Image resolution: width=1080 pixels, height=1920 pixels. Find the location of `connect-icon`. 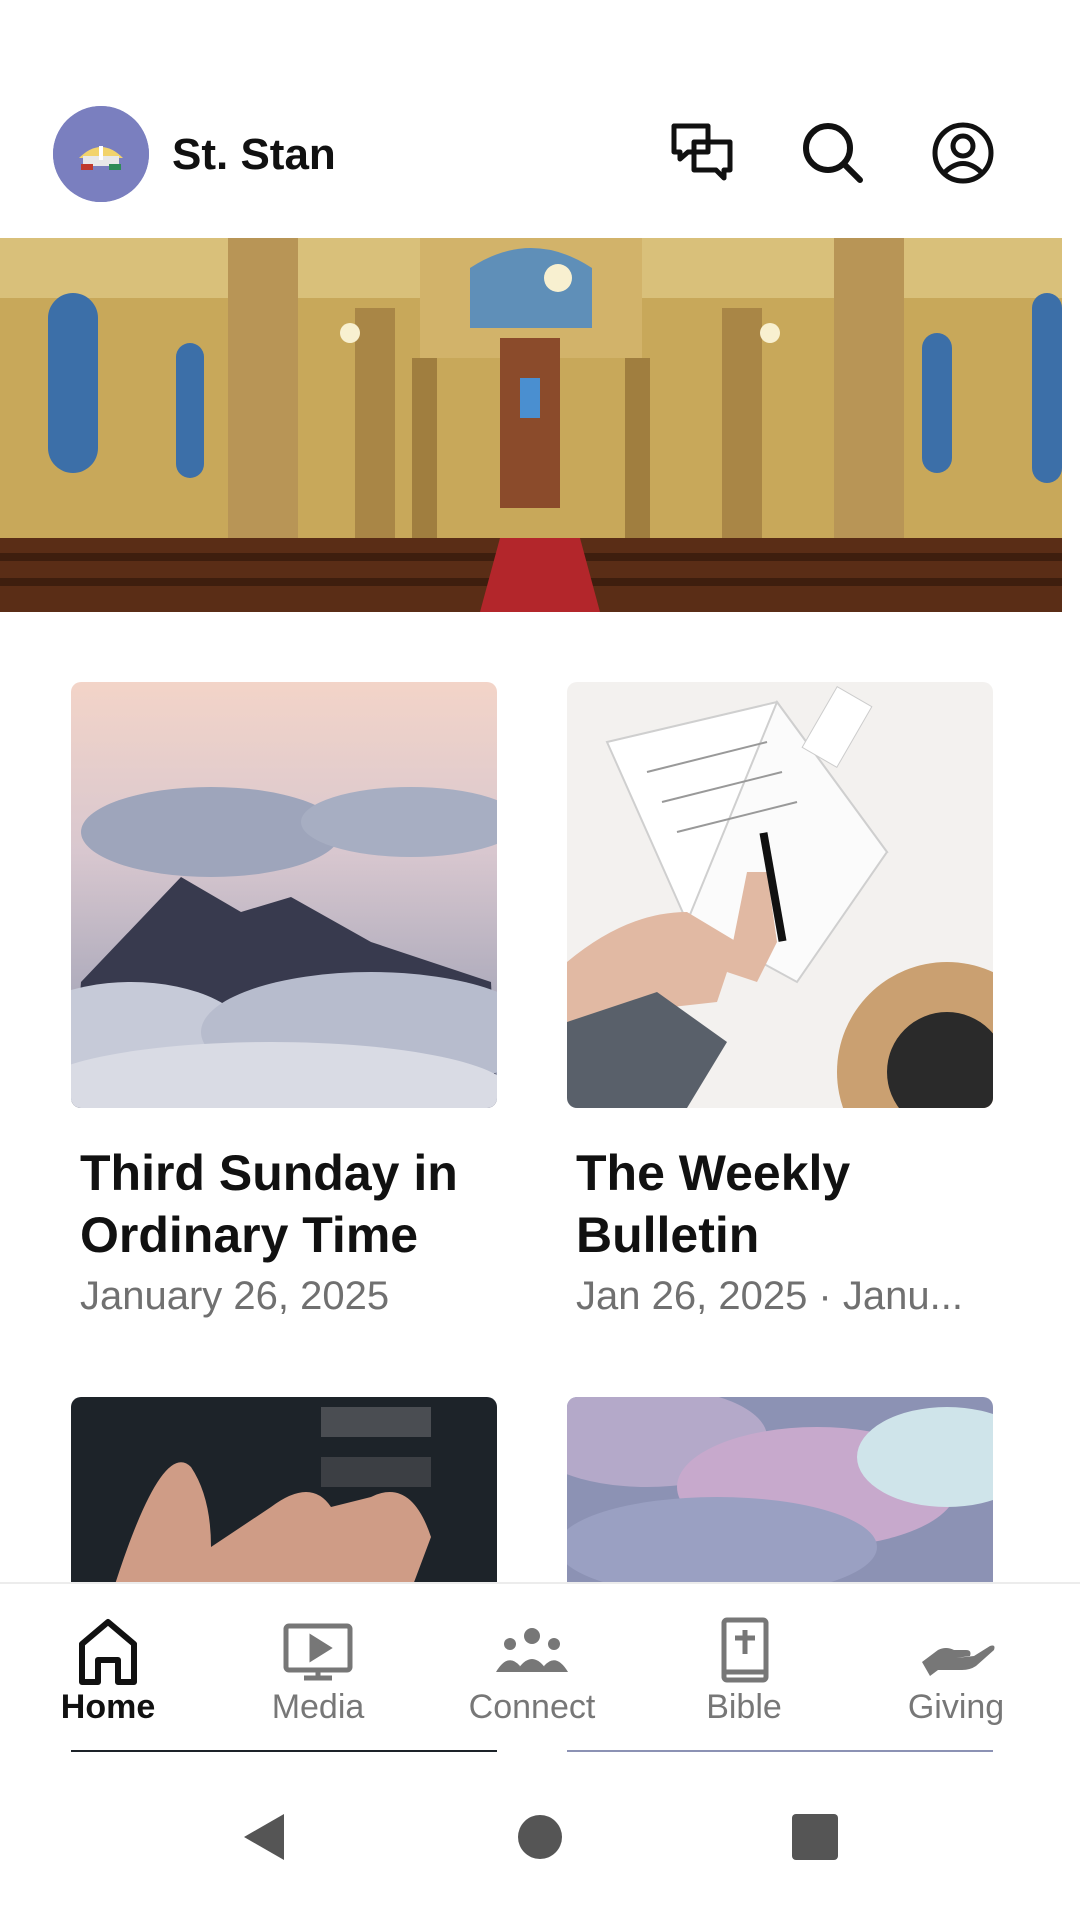

connect-icon is located at coordinates (532, 1651).